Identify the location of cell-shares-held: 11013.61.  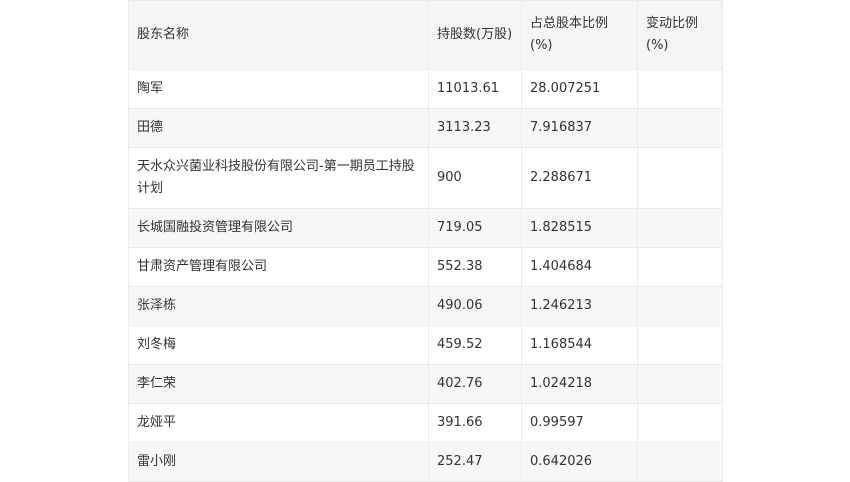
(475, 89).